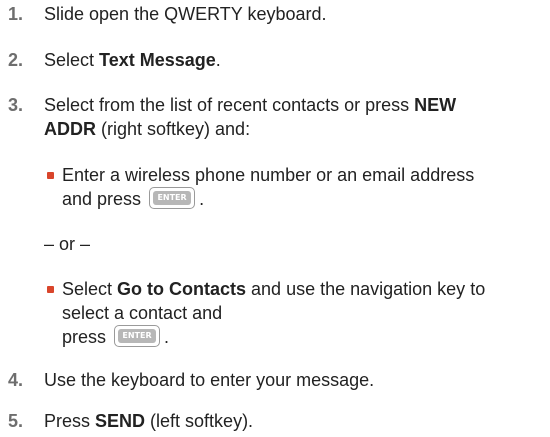  What do you see at coordinates (120, 421) in the screenshot?
I see `step-text-bold: SEND` at bounding box center [120, 421].